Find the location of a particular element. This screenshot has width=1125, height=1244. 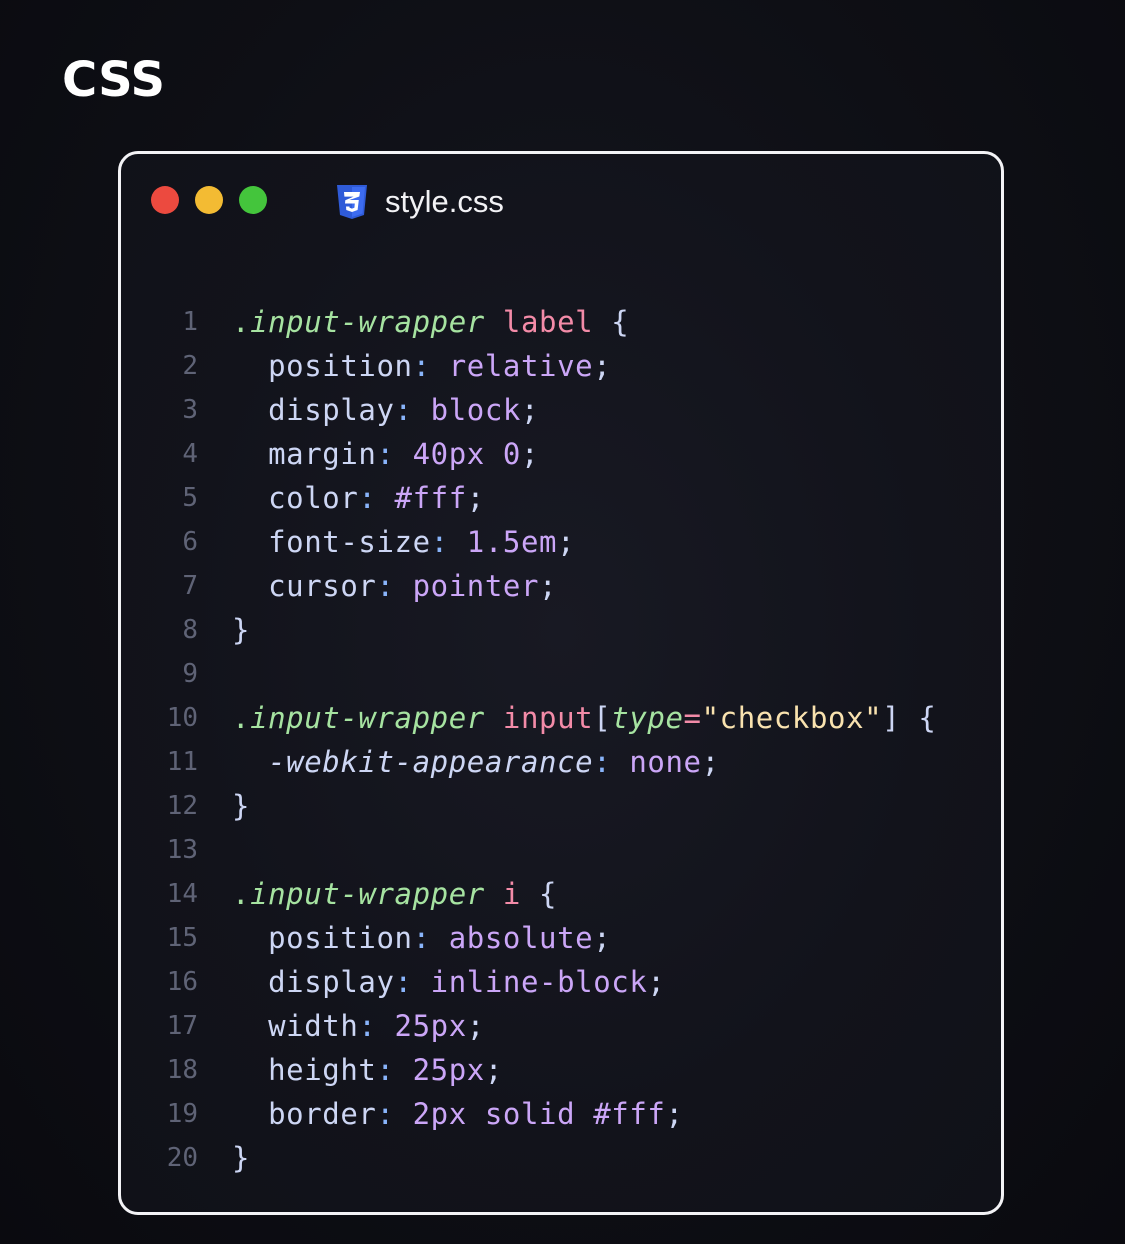

maximize-window-button is located at coordinates (253, 200).